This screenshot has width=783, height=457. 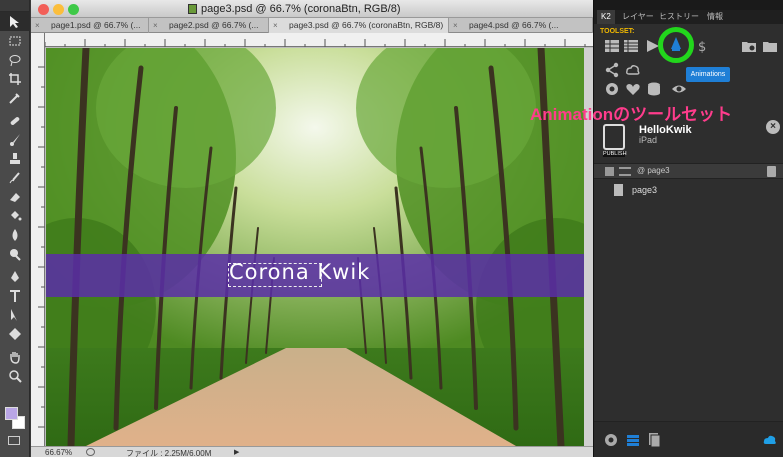 I want to click on healing-brush-tool, so click(x=15, y=120).